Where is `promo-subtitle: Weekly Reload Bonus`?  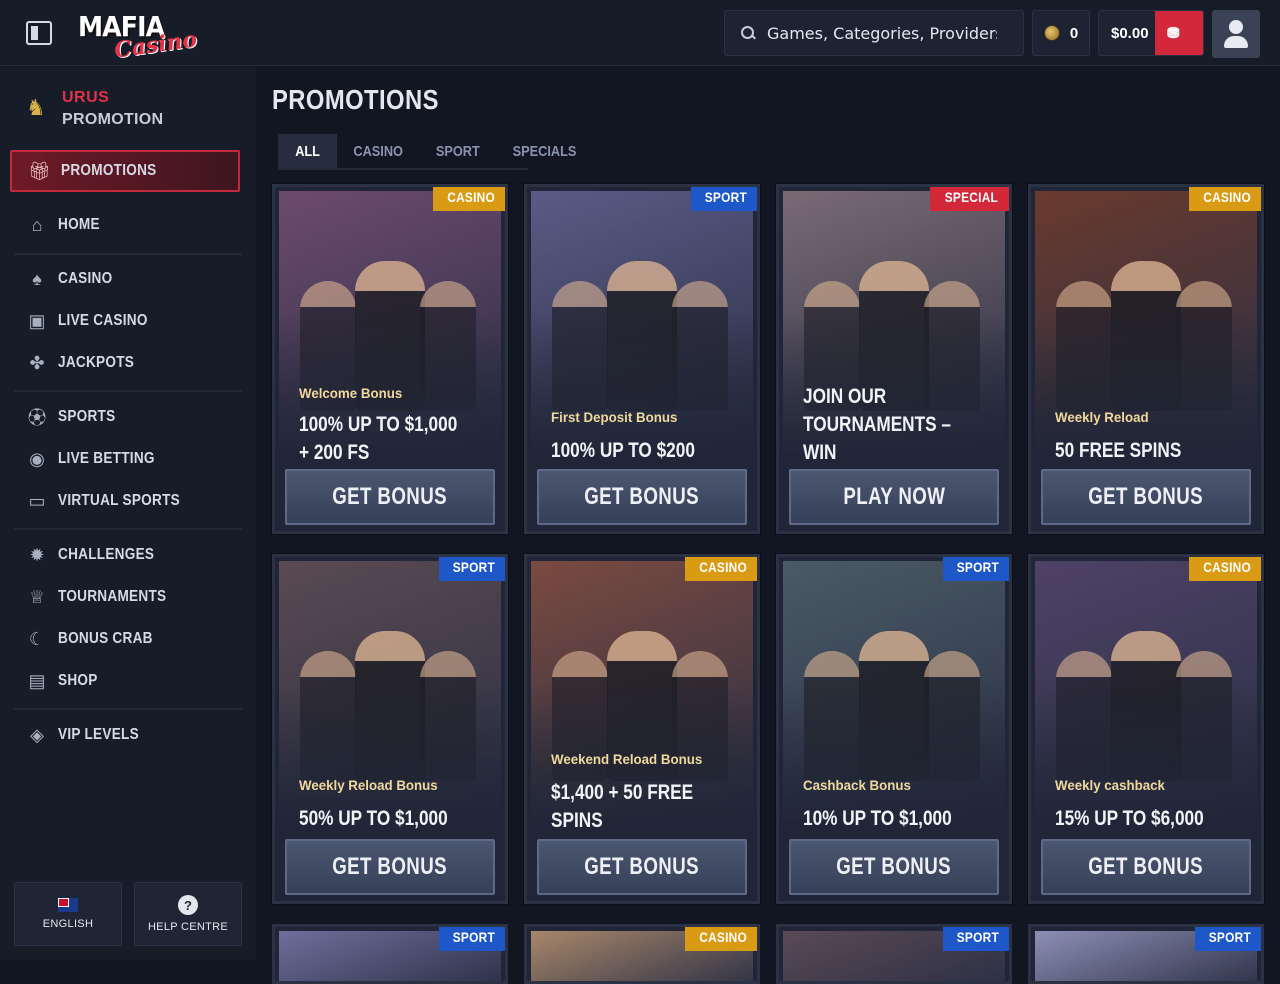
promo-subtitle: Weekly Reload Bonus is located at coordinates (368, 785).